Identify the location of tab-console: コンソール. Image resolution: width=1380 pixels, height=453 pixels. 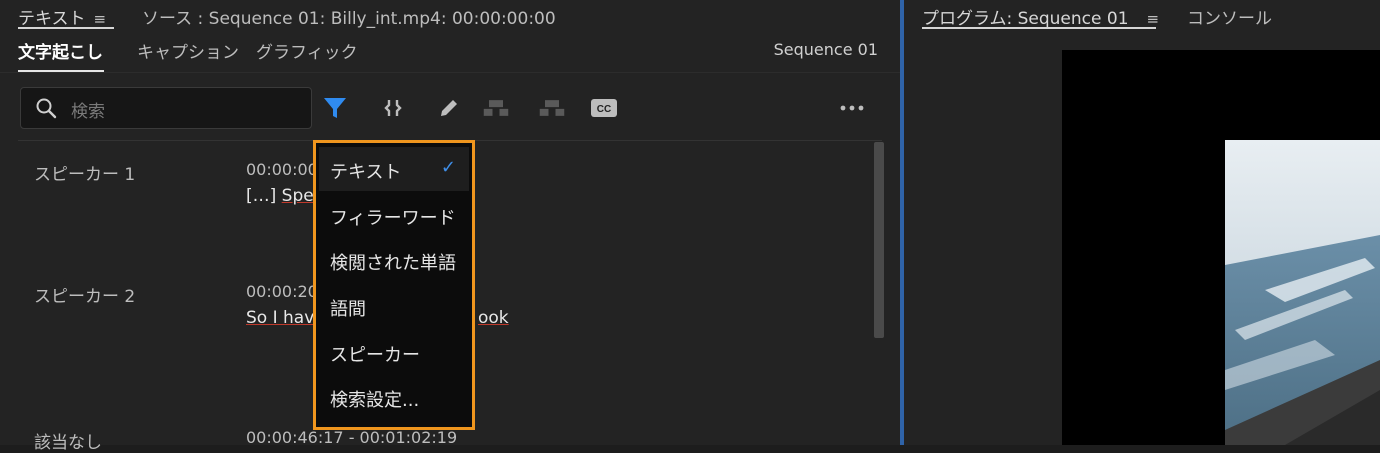
(1229, 16).